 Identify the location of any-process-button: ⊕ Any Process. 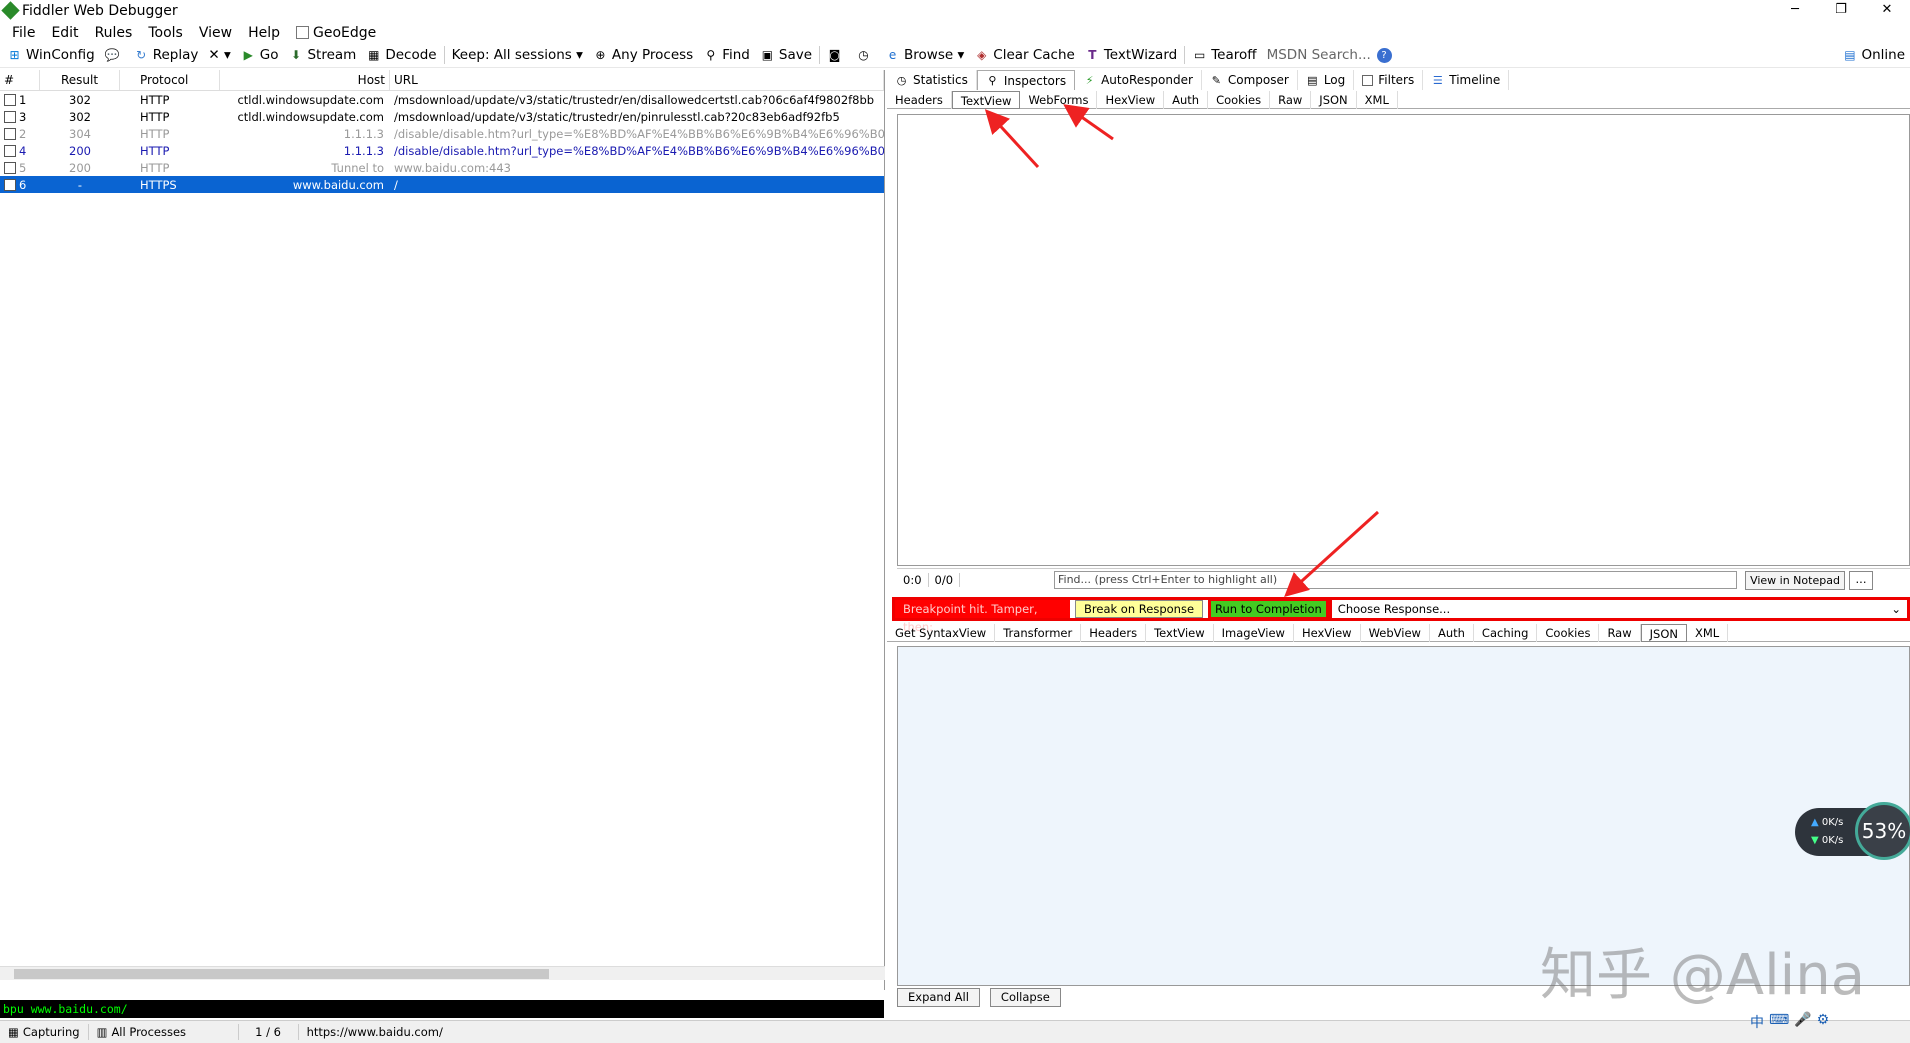
(643, 55).